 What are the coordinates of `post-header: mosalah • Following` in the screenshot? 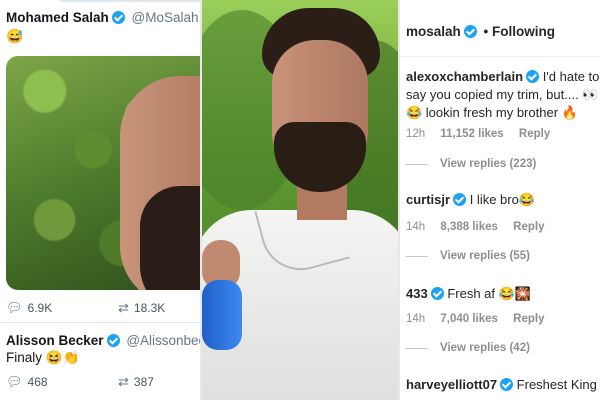 It's located at (480, 31).